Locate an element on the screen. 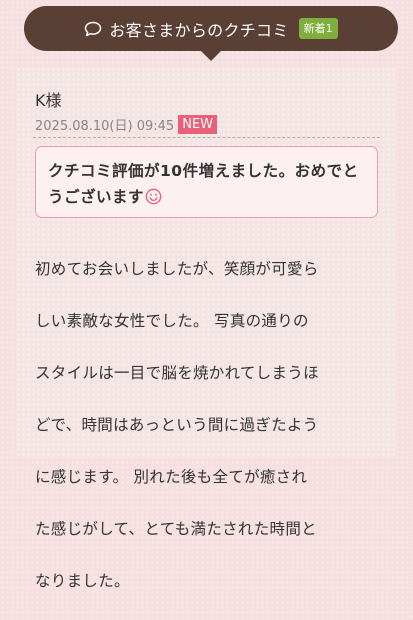 The width and height of the screenshot is (413, 620). divider is located at coordinates (206, 137).